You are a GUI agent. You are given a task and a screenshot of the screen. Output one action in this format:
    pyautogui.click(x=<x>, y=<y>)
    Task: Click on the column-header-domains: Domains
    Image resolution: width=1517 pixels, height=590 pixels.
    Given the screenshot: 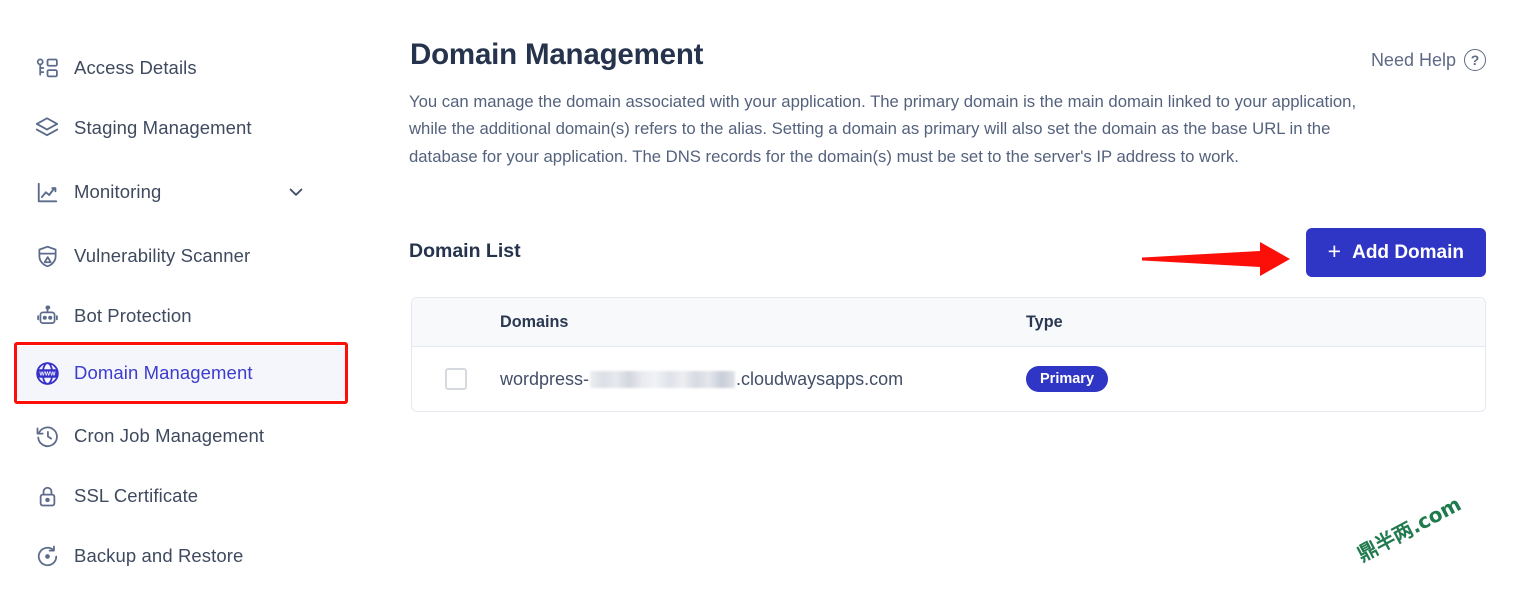 What is the action you would take?
    pyautogui.click(x=534, y=321)
    